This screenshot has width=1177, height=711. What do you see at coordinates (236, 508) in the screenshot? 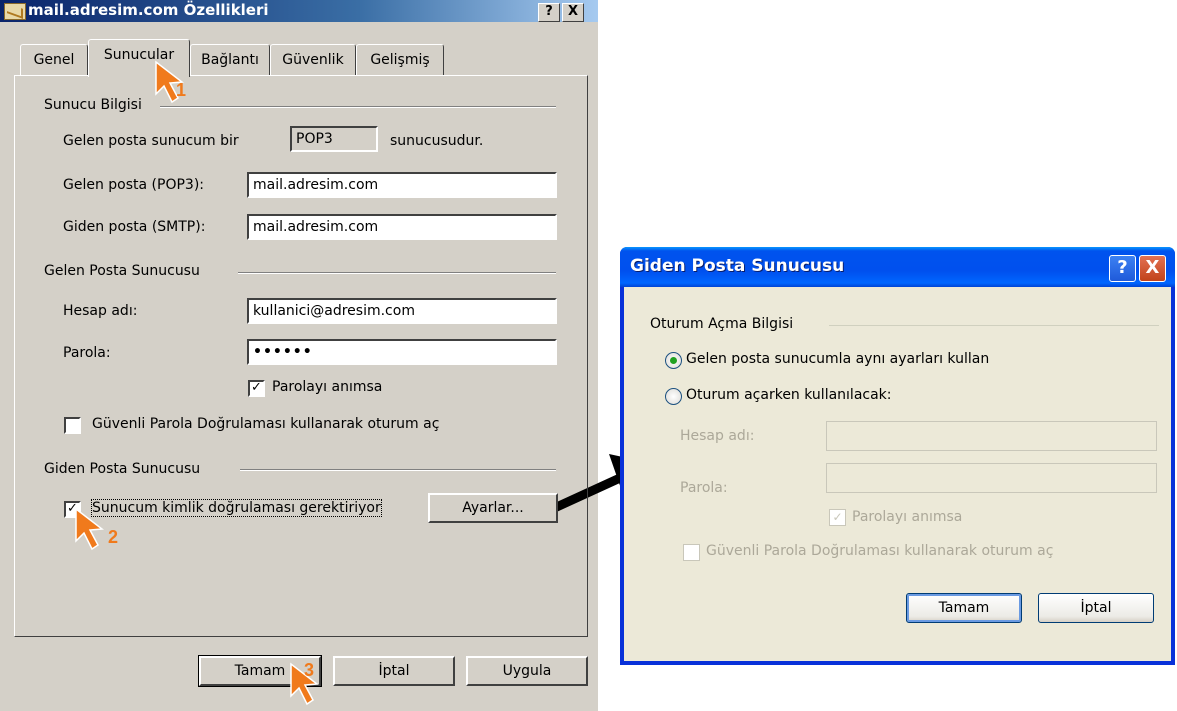
I see `auth-required-label: Sunucum kimlik doğrulaması gerektiriyor` at bounding box center [236, 508].